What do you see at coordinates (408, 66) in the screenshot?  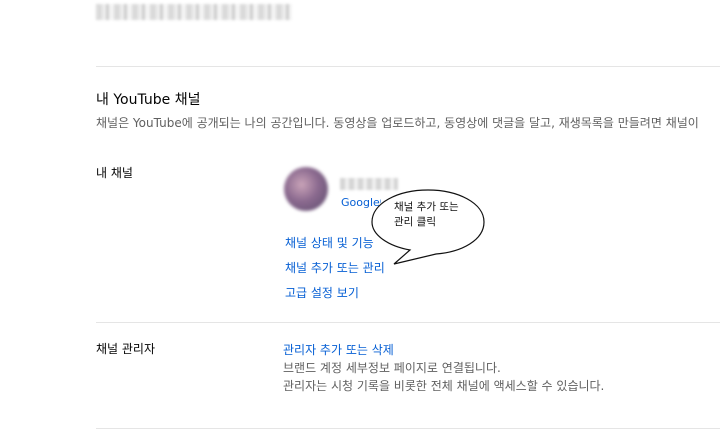 I see `top-divider` at bounding box center [408, 66].